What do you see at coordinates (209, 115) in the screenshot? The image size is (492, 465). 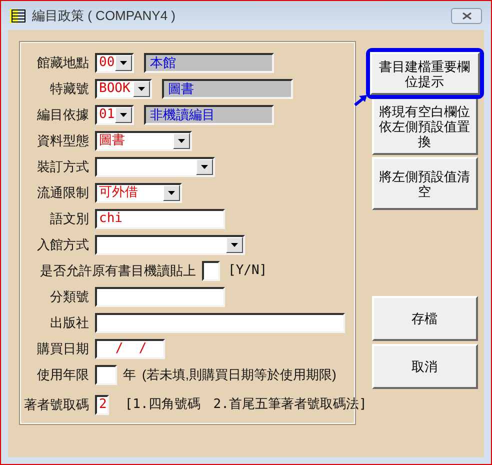 I see `description-field: 非機讀編目` at bounding box center [209, 115].